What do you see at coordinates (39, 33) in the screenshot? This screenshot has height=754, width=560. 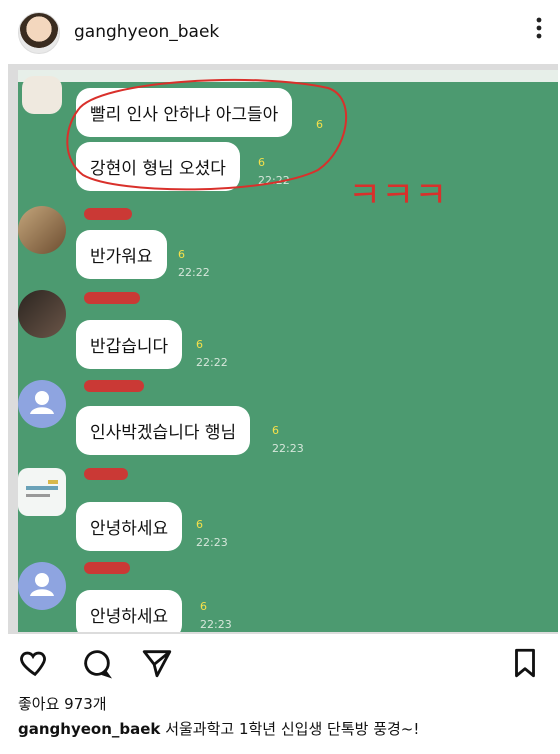 I see `avatar` at bounding box center [39, 33].